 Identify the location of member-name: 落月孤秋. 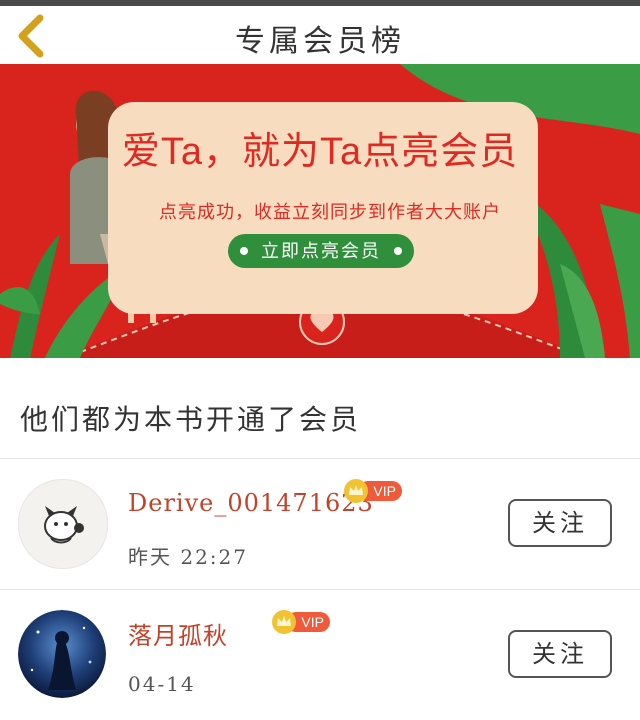
(178, 633).